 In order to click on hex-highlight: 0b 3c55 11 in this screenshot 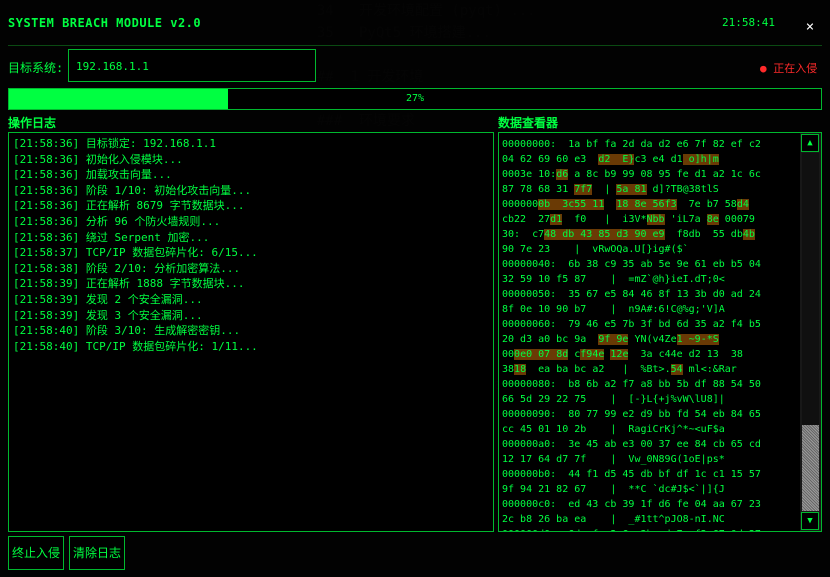, I will do `click(571, 204)`.